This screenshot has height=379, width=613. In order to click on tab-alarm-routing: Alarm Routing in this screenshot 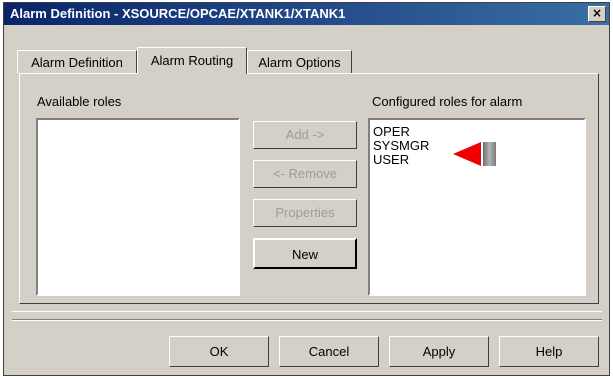, I will do `click(192, 60)`.